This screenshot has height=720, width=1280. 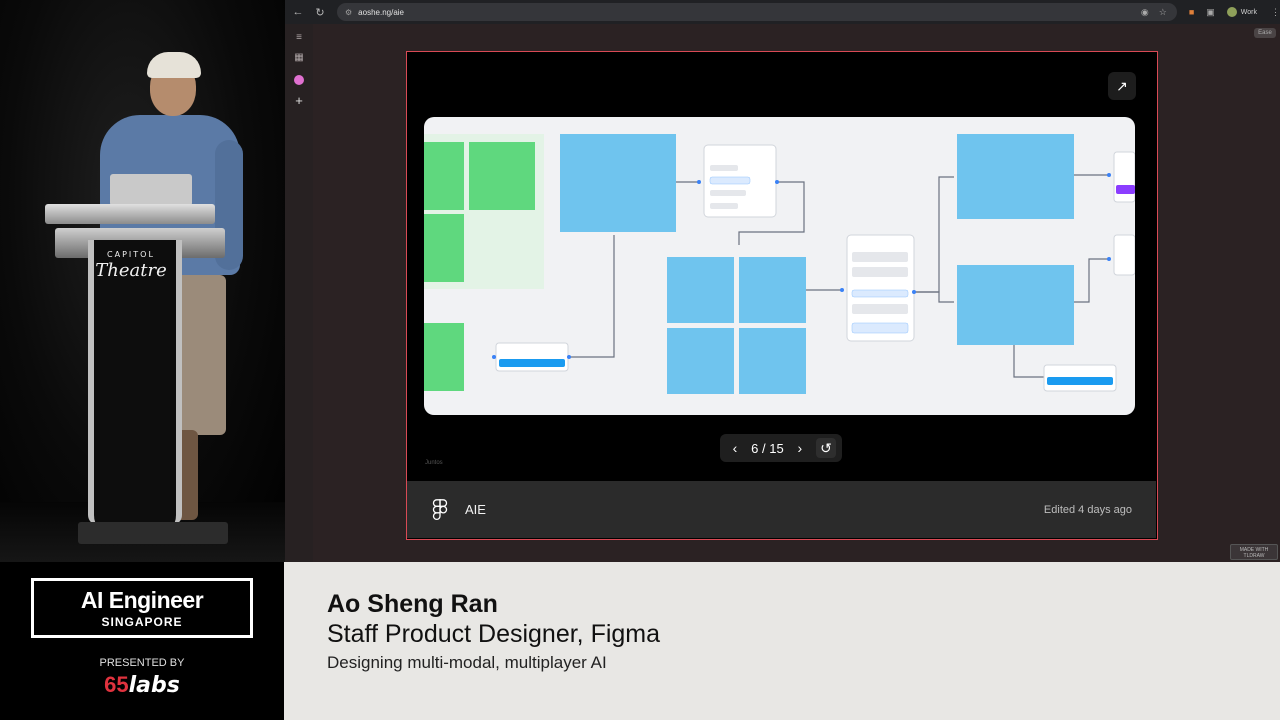 What do you see at coordinates (116, 684) in the screenshot?
I see `sponsor-number: 65` at bounding box center [116, 684].